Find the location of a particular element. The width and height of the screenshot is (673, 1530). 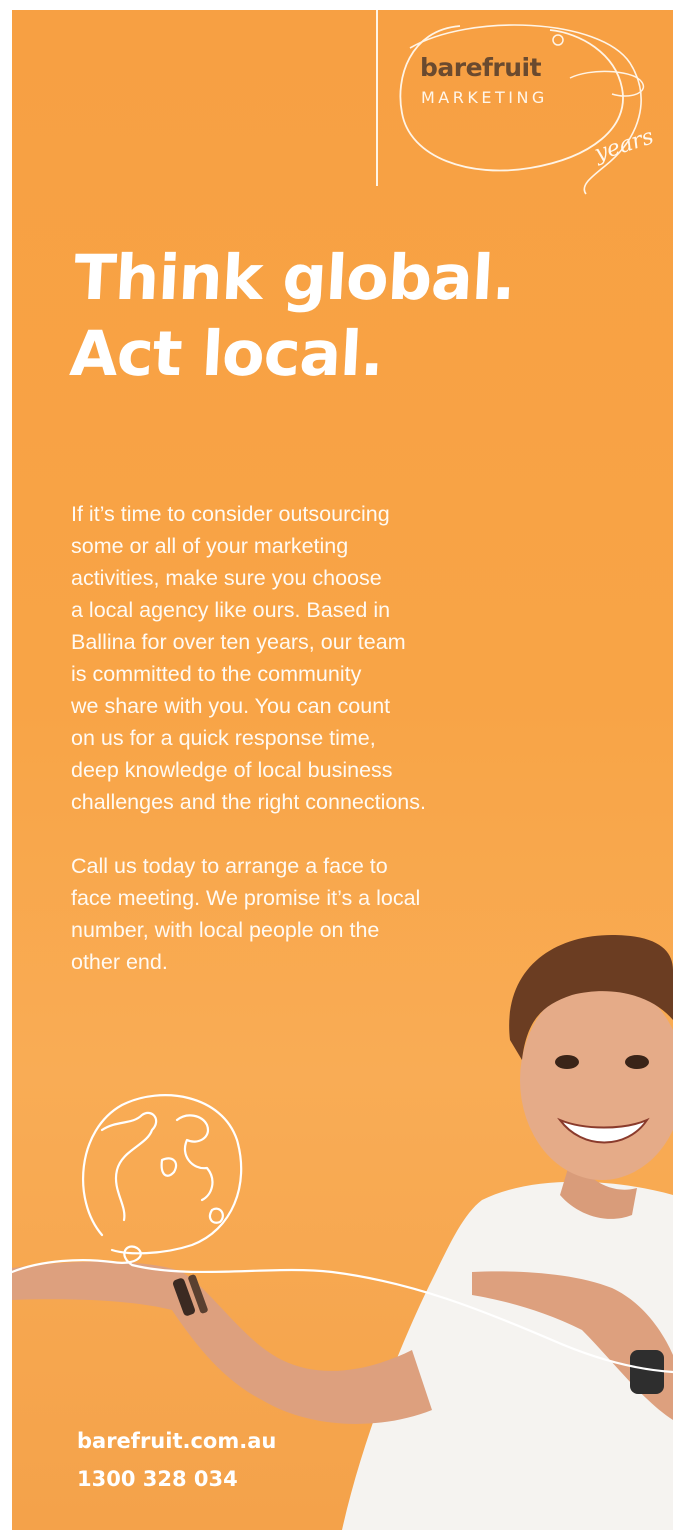

phone-number: 1300 328 034 is located at coordinates (176, 1479).